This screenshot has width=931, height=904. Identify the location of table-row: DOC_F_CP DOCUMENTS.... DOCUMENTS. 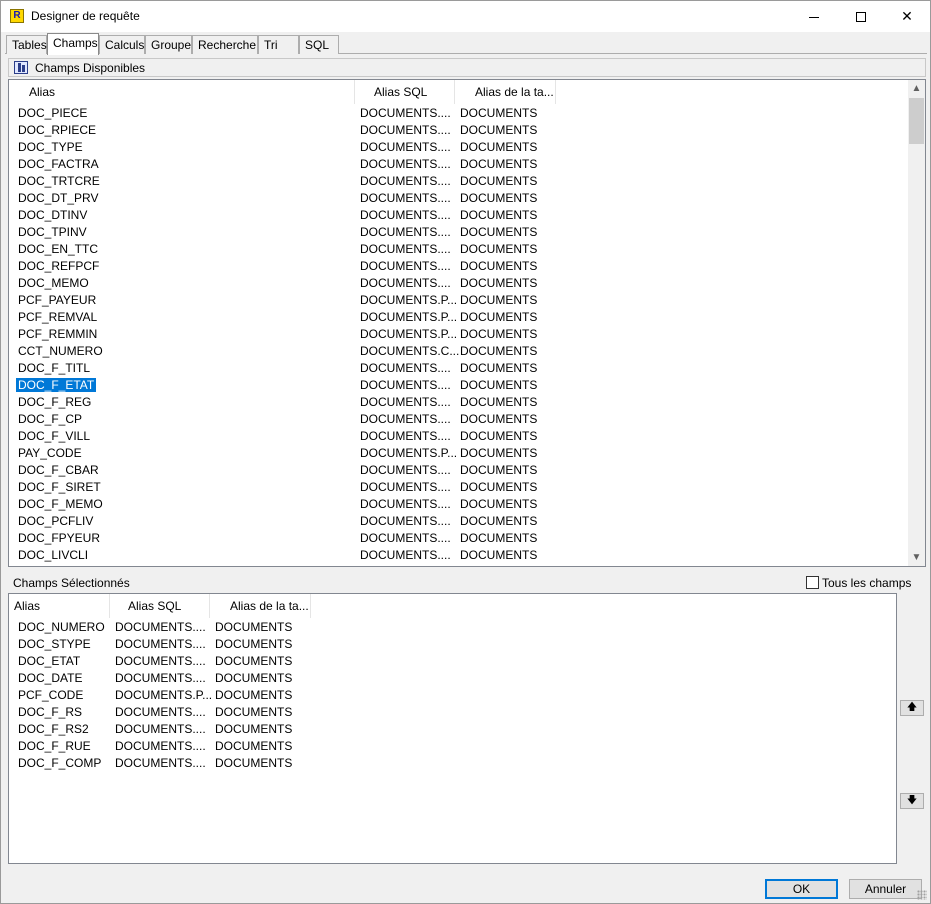
(449, 419).